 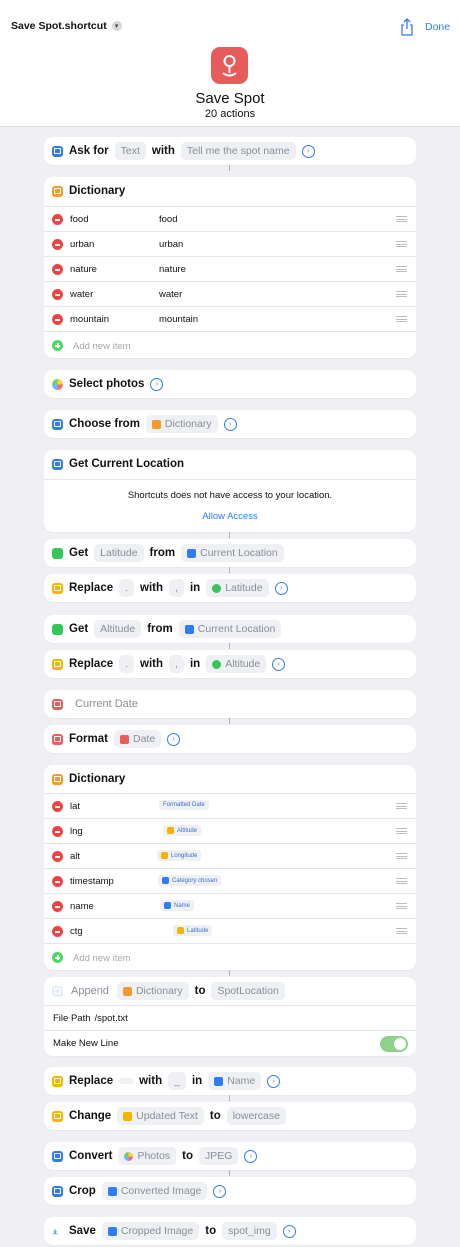 I want to click on file-path-value: /spot.txt, so click(x=111, y=1018).